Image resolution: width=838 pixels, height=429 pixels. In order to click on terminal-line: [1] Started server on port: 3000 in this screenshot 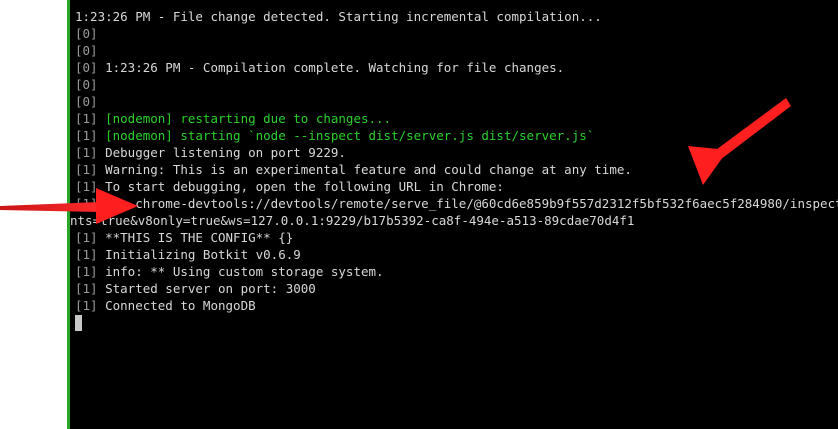, I will do `click(195, 288)`.